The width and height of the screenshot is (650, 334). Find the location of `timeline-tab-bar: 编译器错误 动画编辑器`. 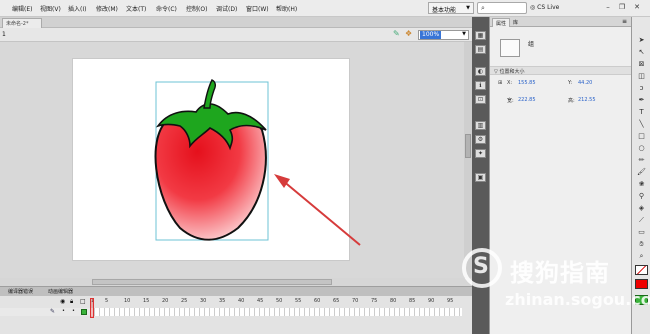

timeline-tab-bar: 编译器错误 动画编辑器 is located at coordinates (236, 291).